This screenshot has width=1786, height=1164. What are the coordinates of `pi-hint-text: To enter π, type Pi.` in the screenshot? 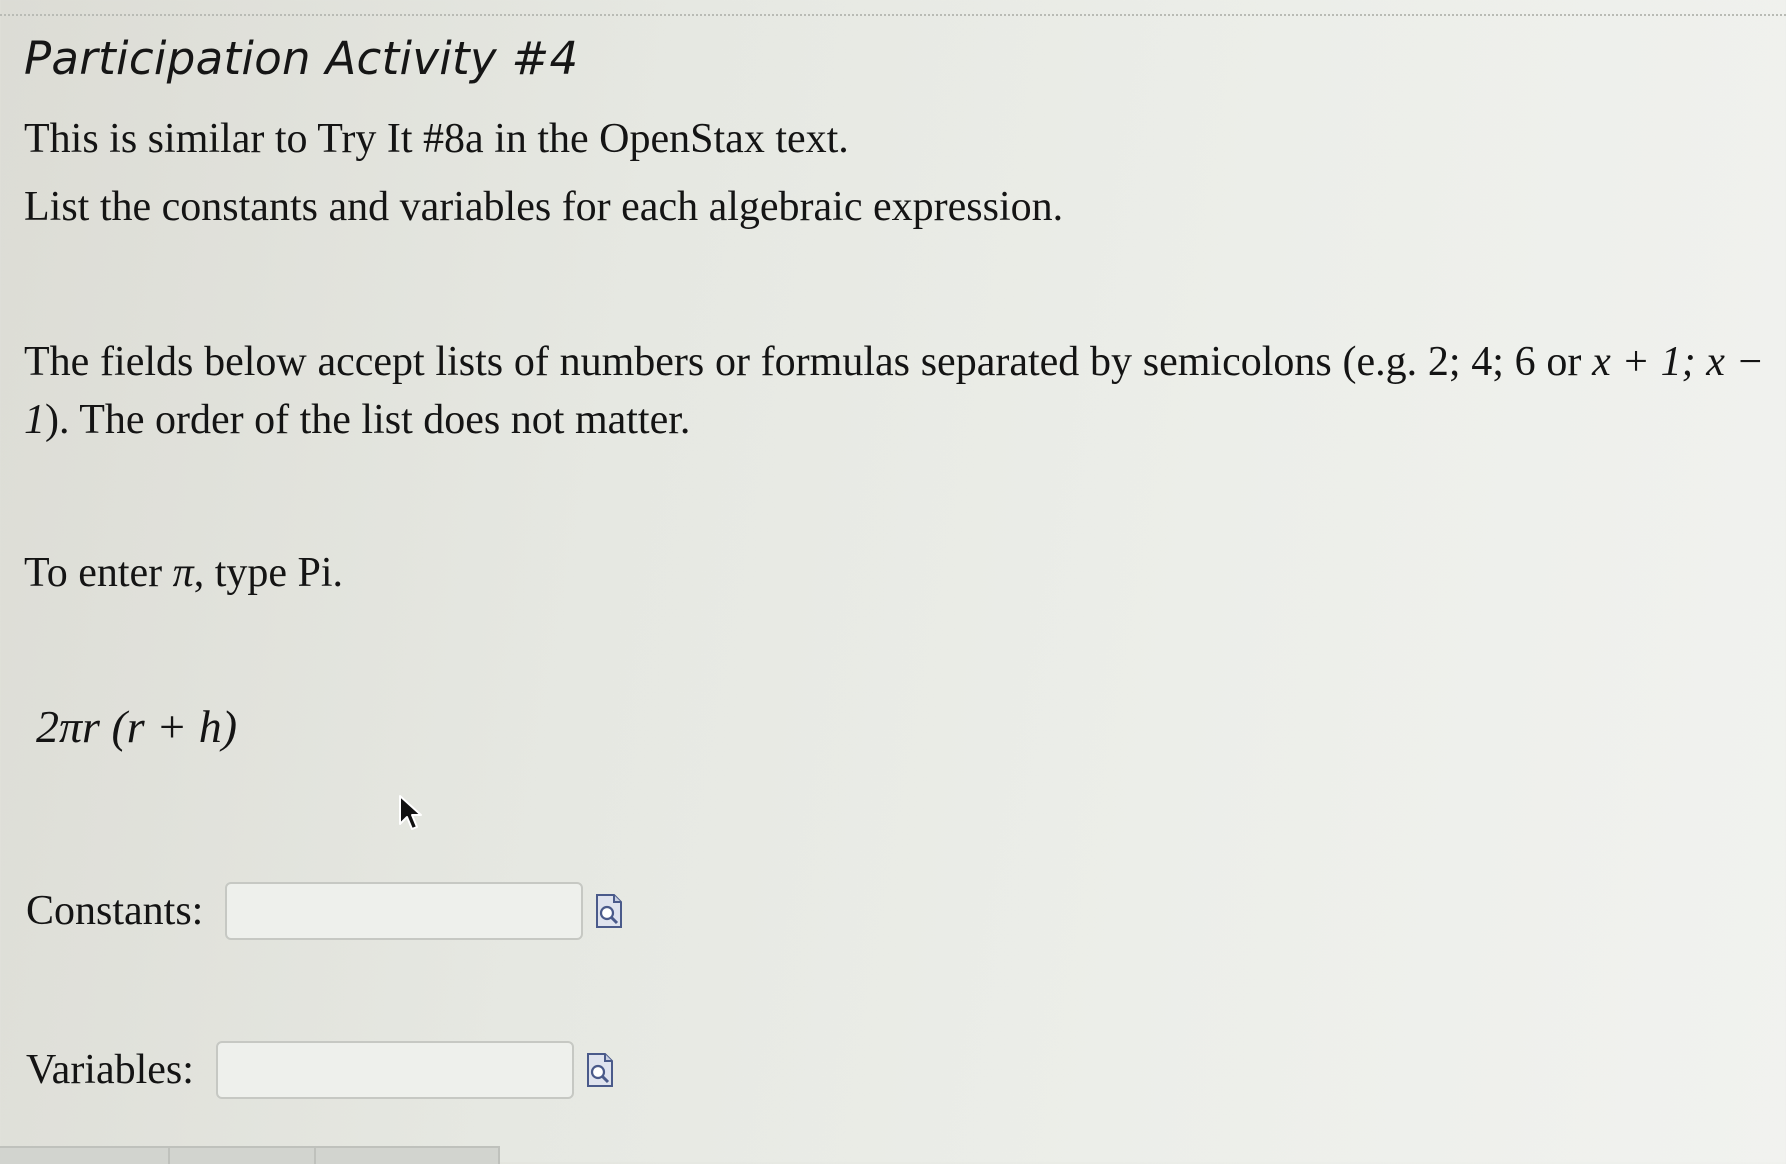 It's located at (183, 573).